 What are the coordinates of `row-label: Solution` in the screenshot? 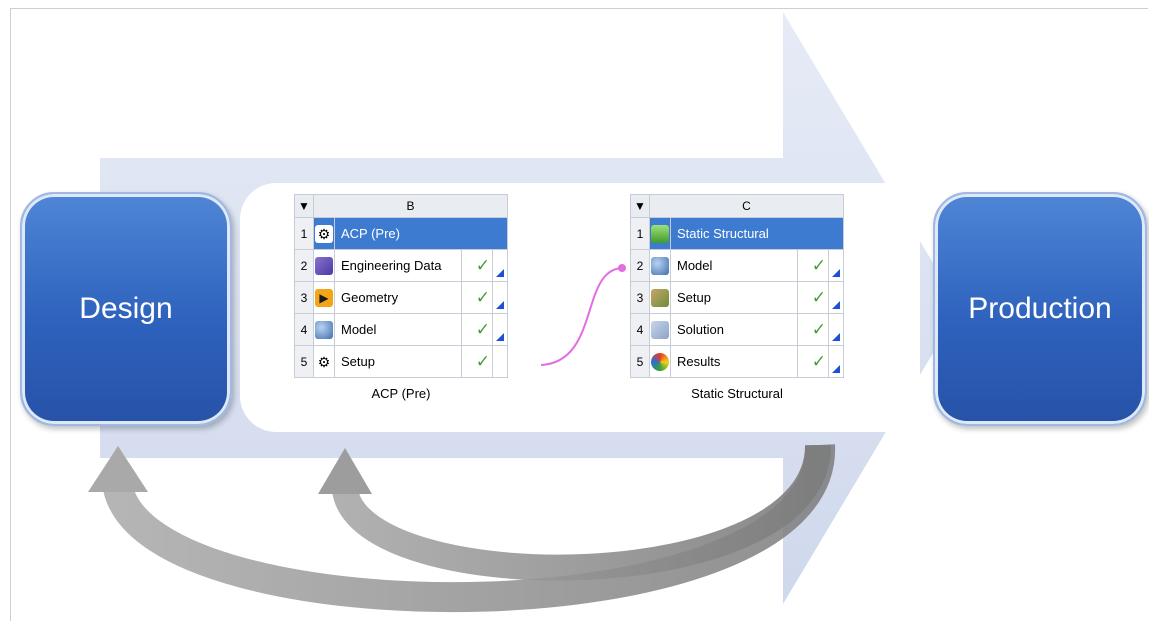 It's located at (734, 329).